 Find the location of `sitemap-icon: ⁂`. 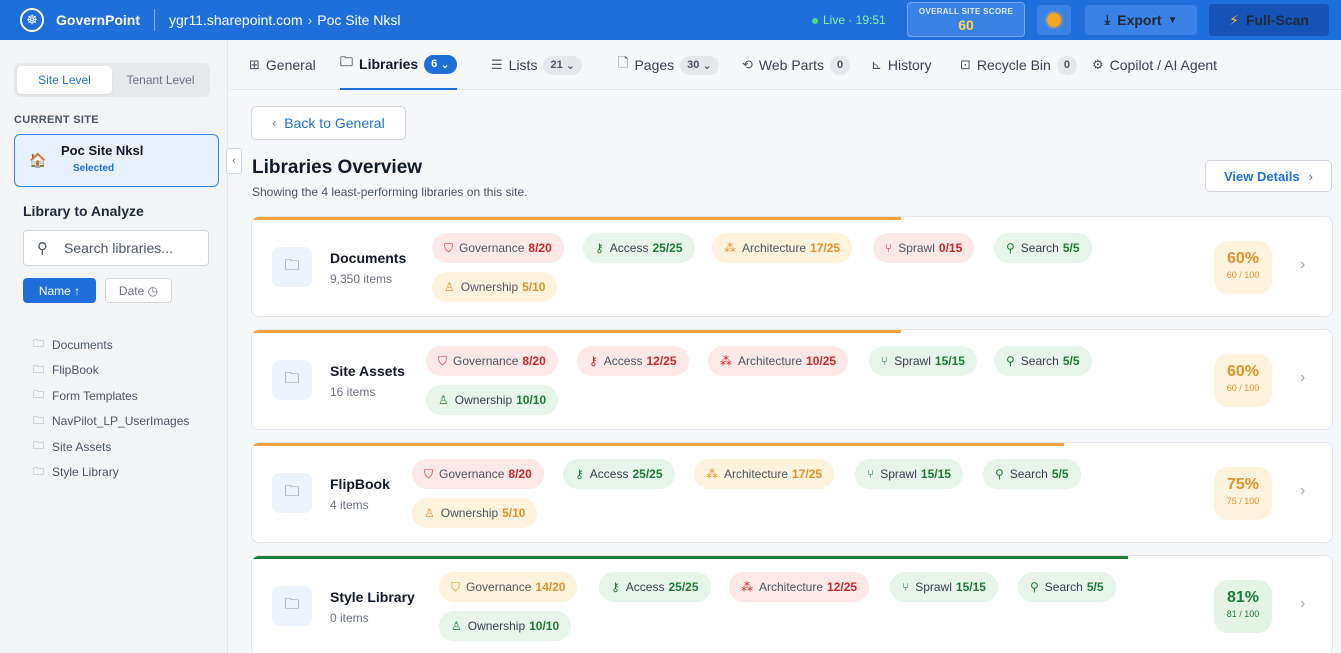

sitemap-icon: ⁂ is located at coordinates (730, 248).